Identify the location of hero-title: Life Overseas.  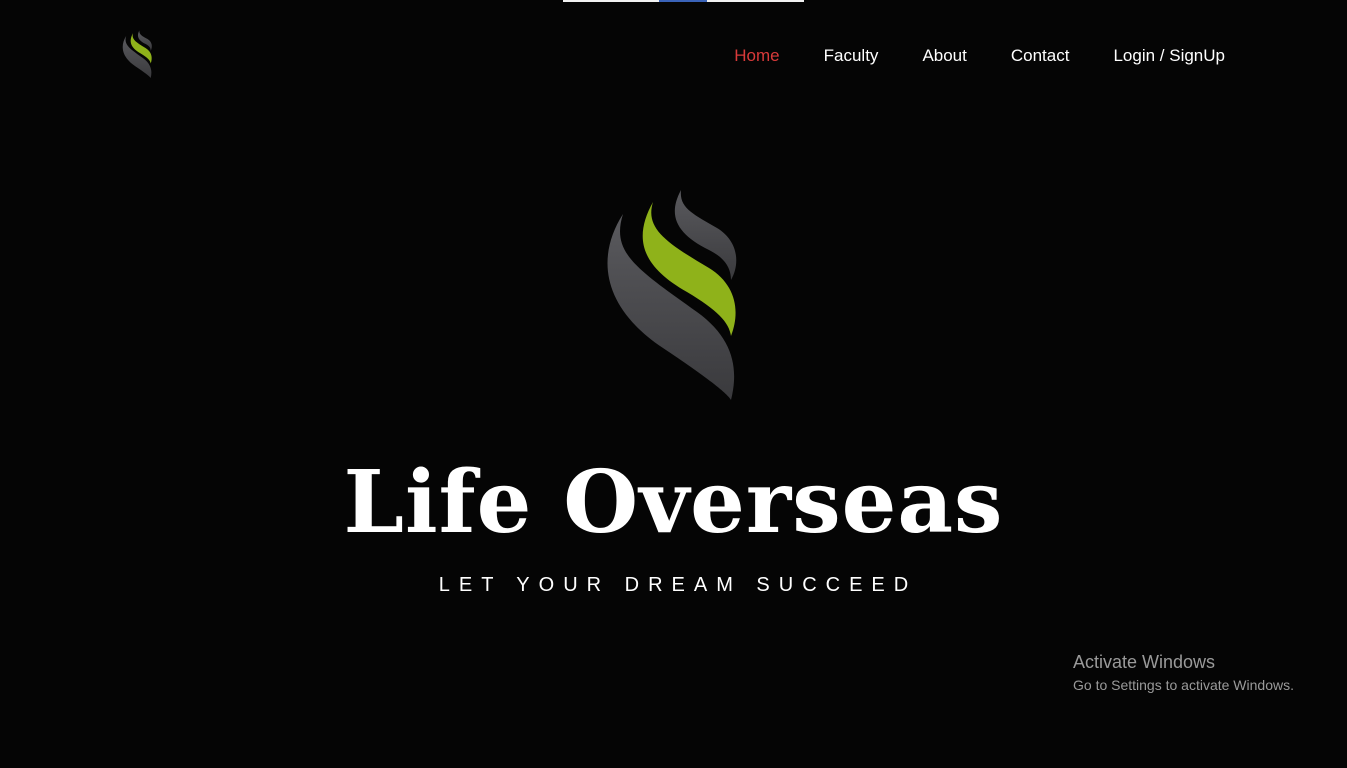
(673, 502).